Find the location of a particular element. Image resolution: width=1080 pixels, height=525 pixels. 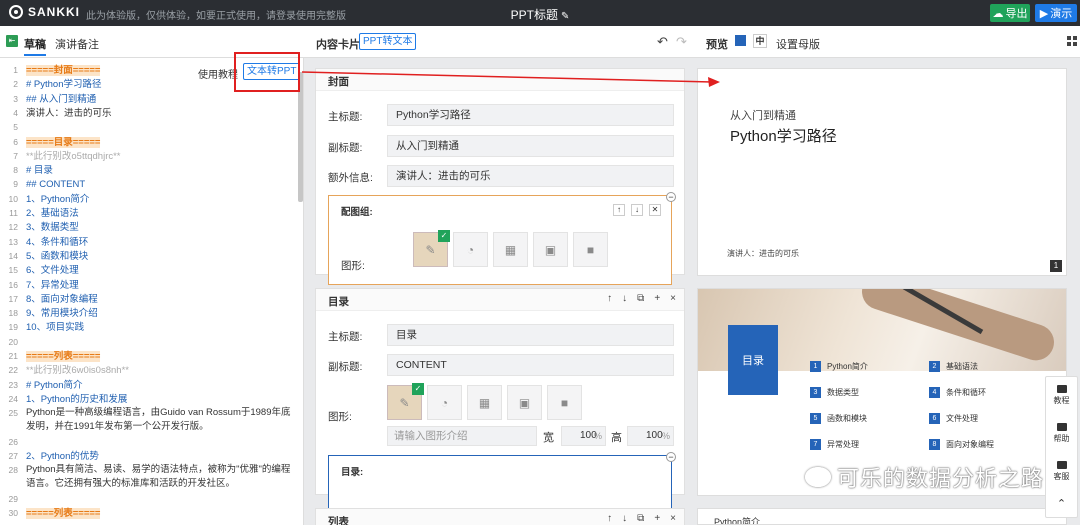

editor-line: 13 4、条件和循环 is located at coordinates (150, 242).